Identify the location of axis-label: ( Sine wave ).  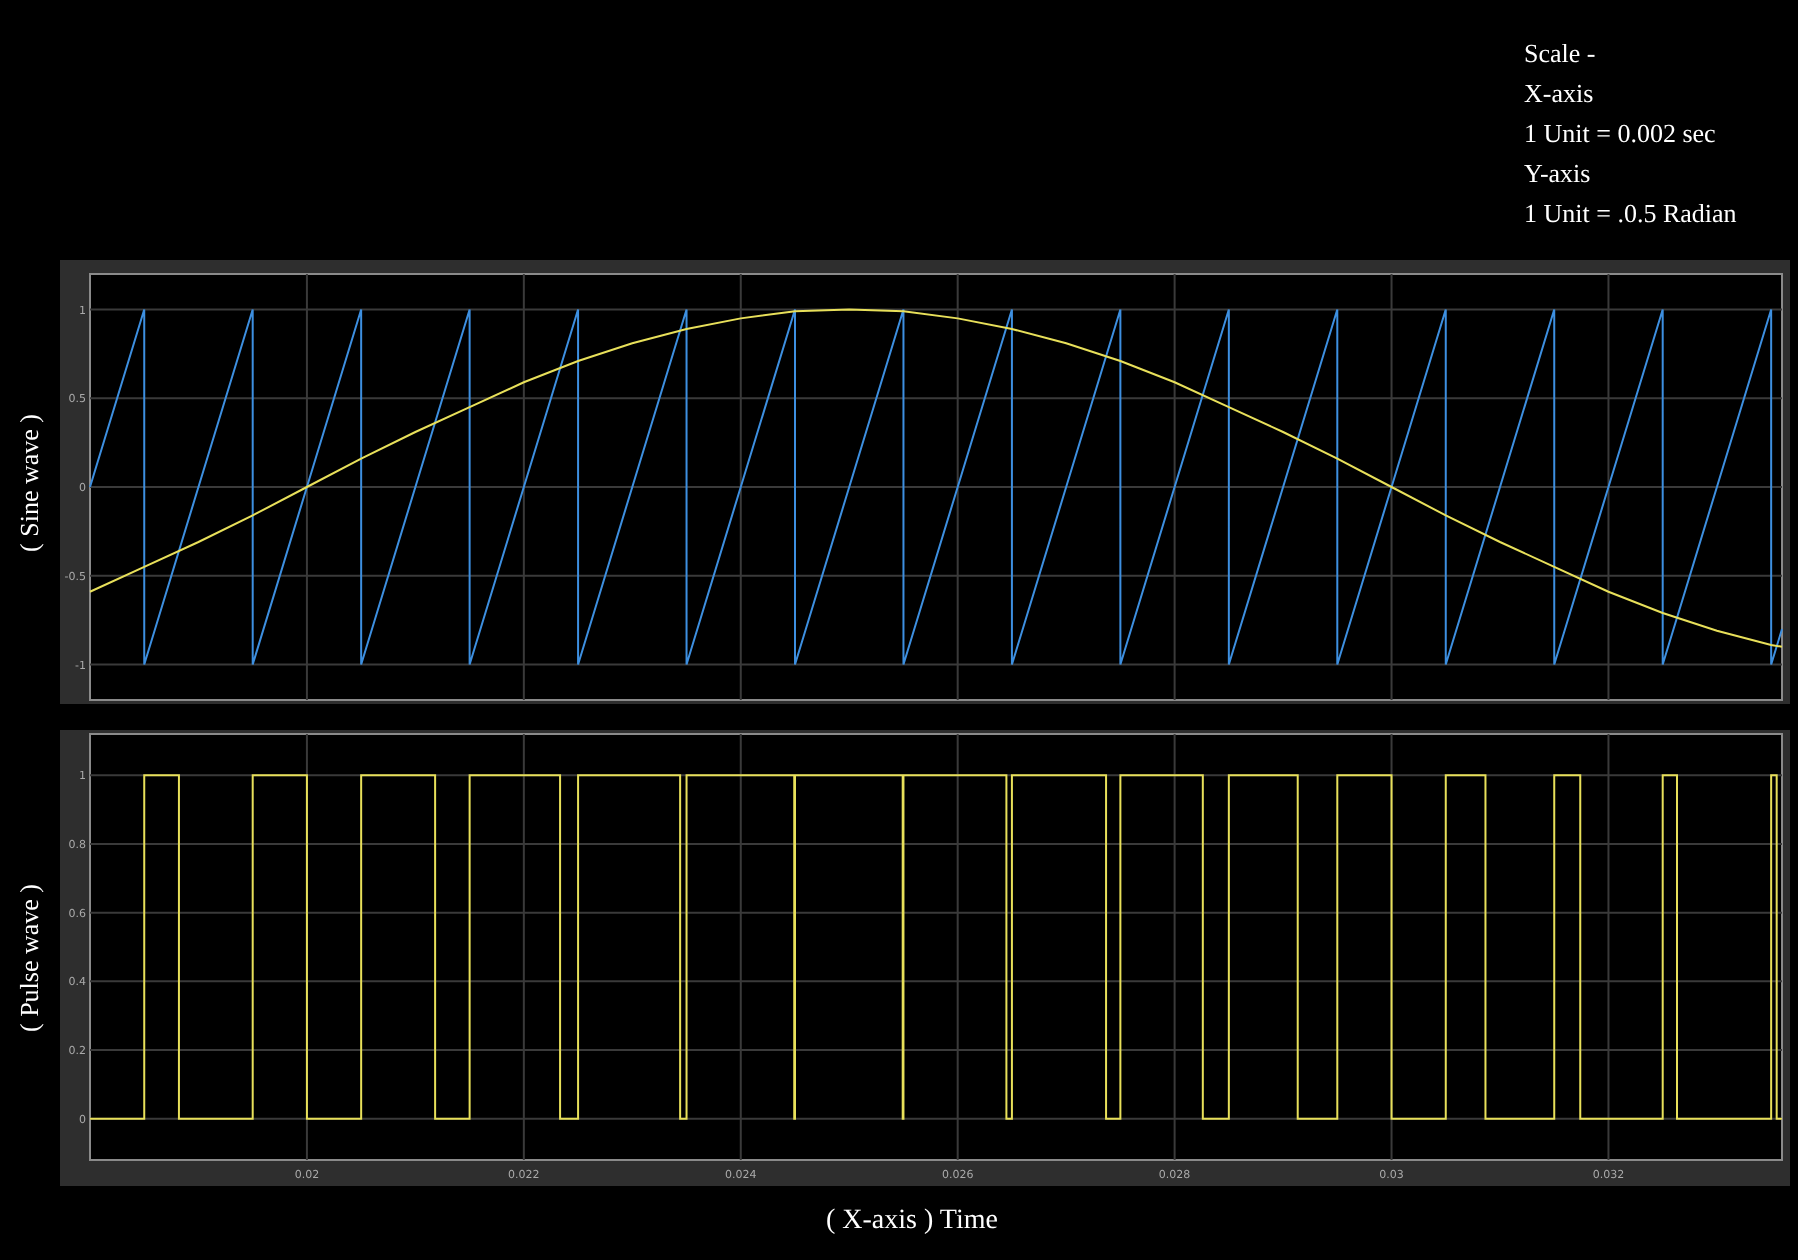
(30, 482).